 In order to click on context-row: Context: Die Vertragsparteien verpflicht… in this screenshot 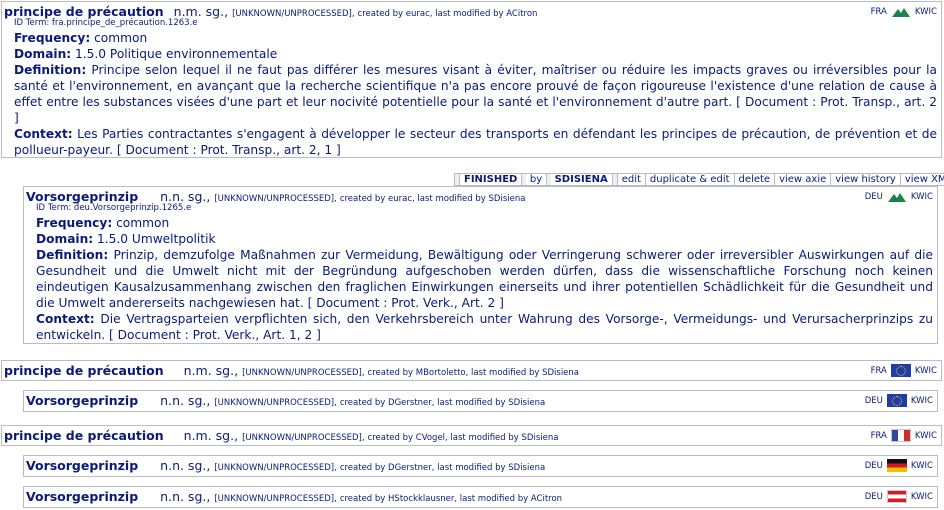, I will do `click(484, 327)`.